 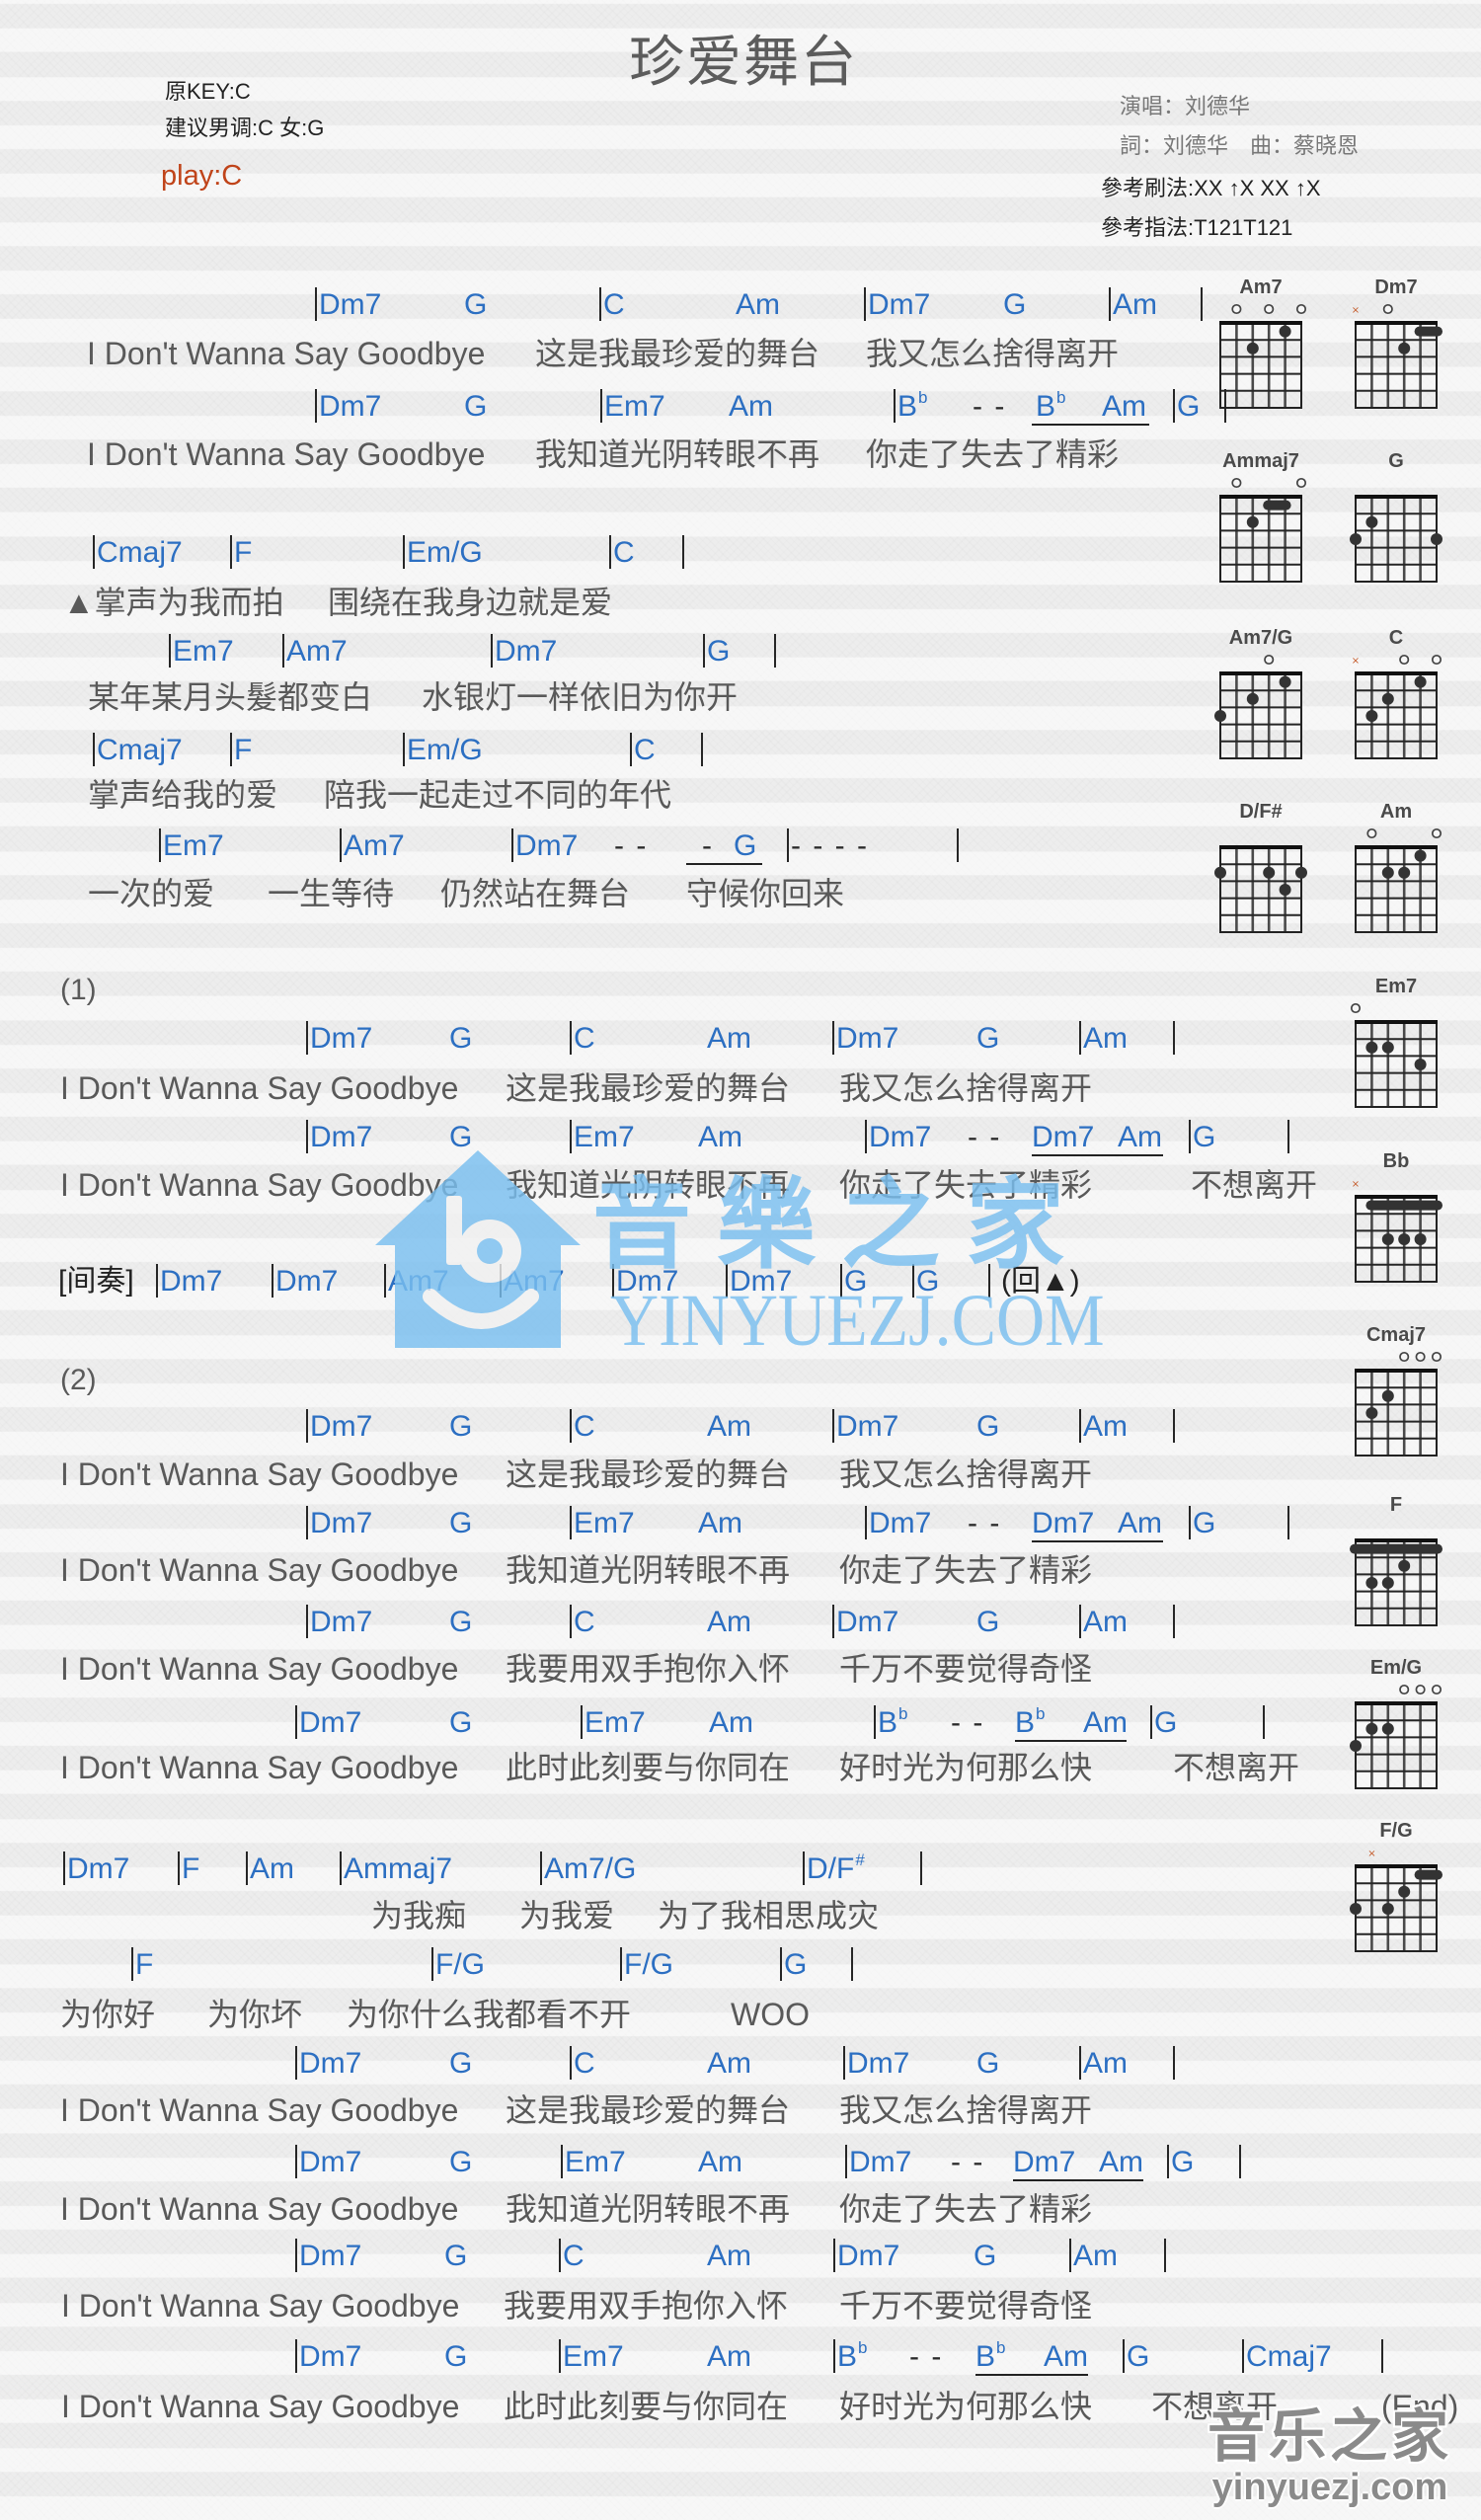 What do you see at coordinates (443, 553) in the screenshot?
I see `chord-token: Em/G` at bounding box center [443, 553].